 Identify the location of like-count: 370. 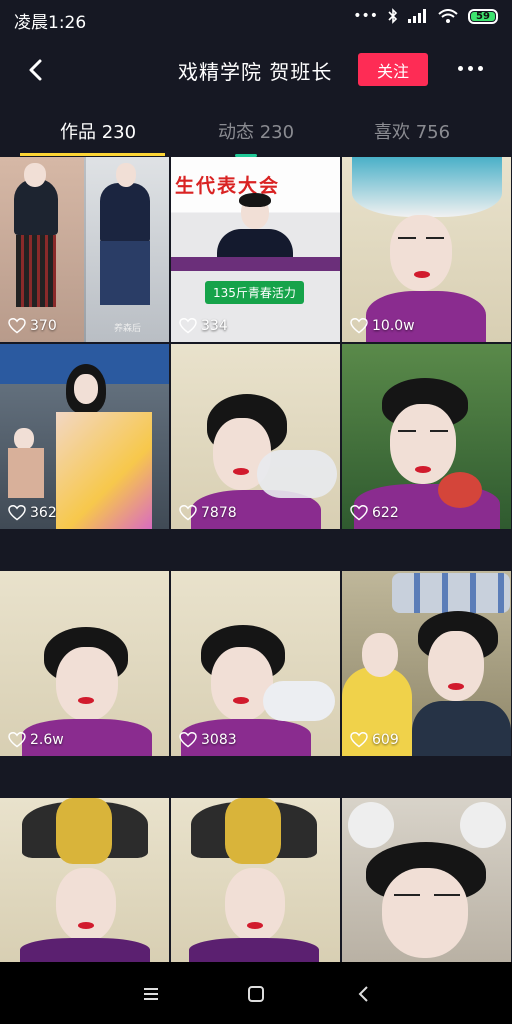
(32, 326).